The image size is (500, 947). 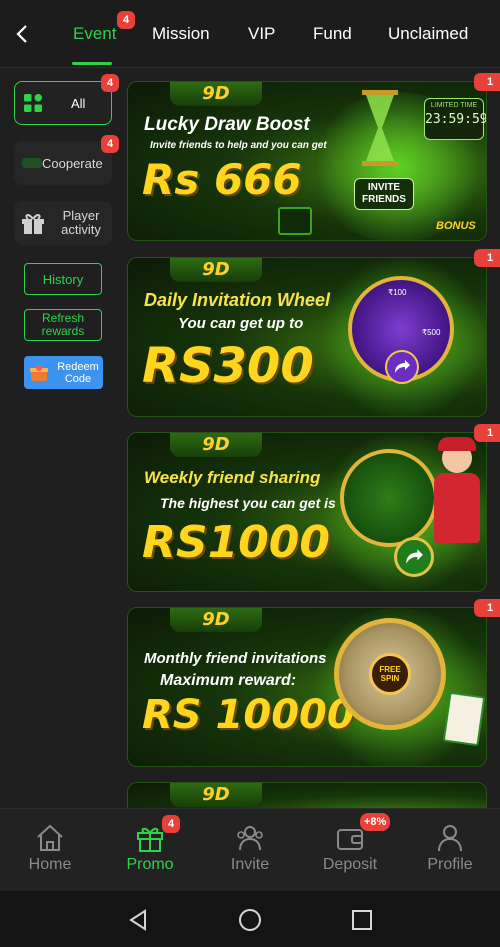 What do you see at coordinates (237, 300) in the screenshot?
I see `banner-title: Daily Invitation Wheel` at bounding box center [237, 300].